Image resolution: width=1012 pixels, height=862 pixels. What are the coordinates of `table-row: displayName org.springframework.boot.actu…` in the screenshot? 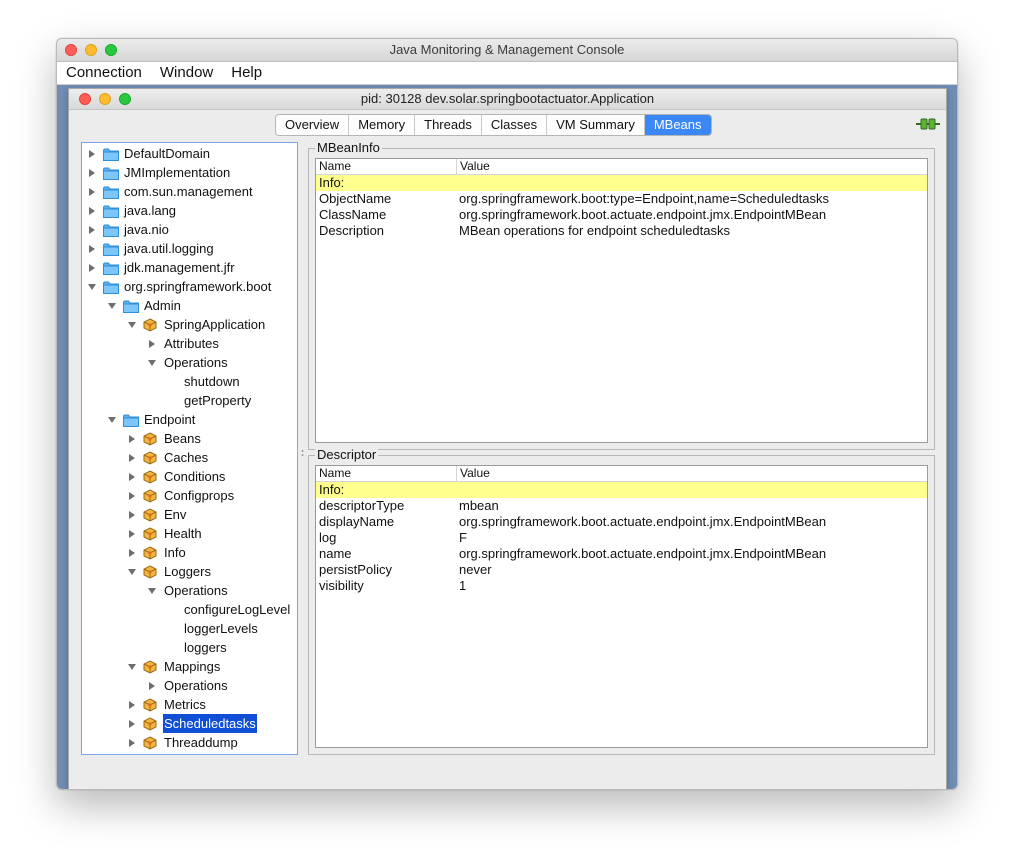 It's located at (621, 522).